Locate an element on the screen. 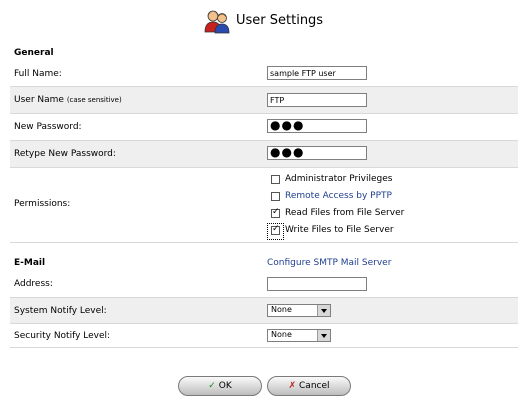 This screenshot has width=525, height=402. system-notify-row: System Notify Level: is located at coordinates (264, 311).